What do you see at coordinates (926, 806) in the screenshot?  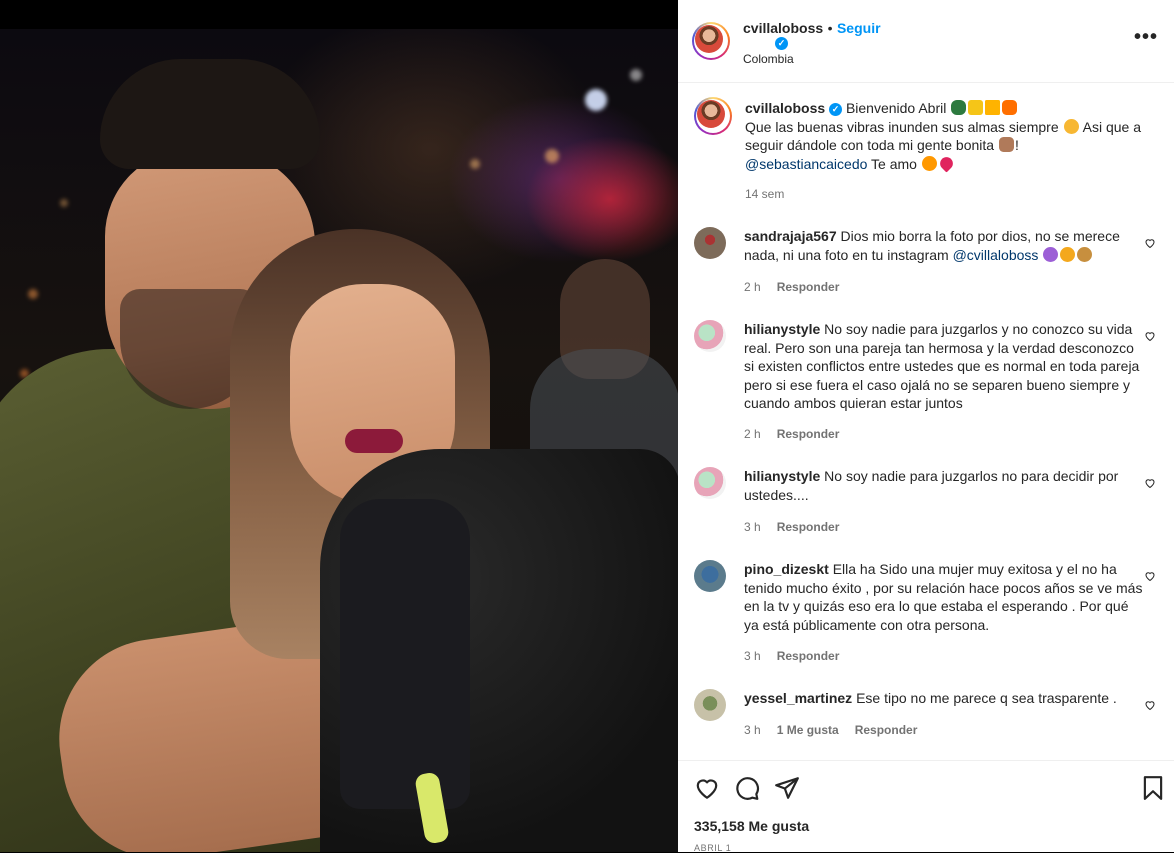 I see `post-actions: 335,158 Me gusta ABRIL 1` at bounding box center [926, 806].